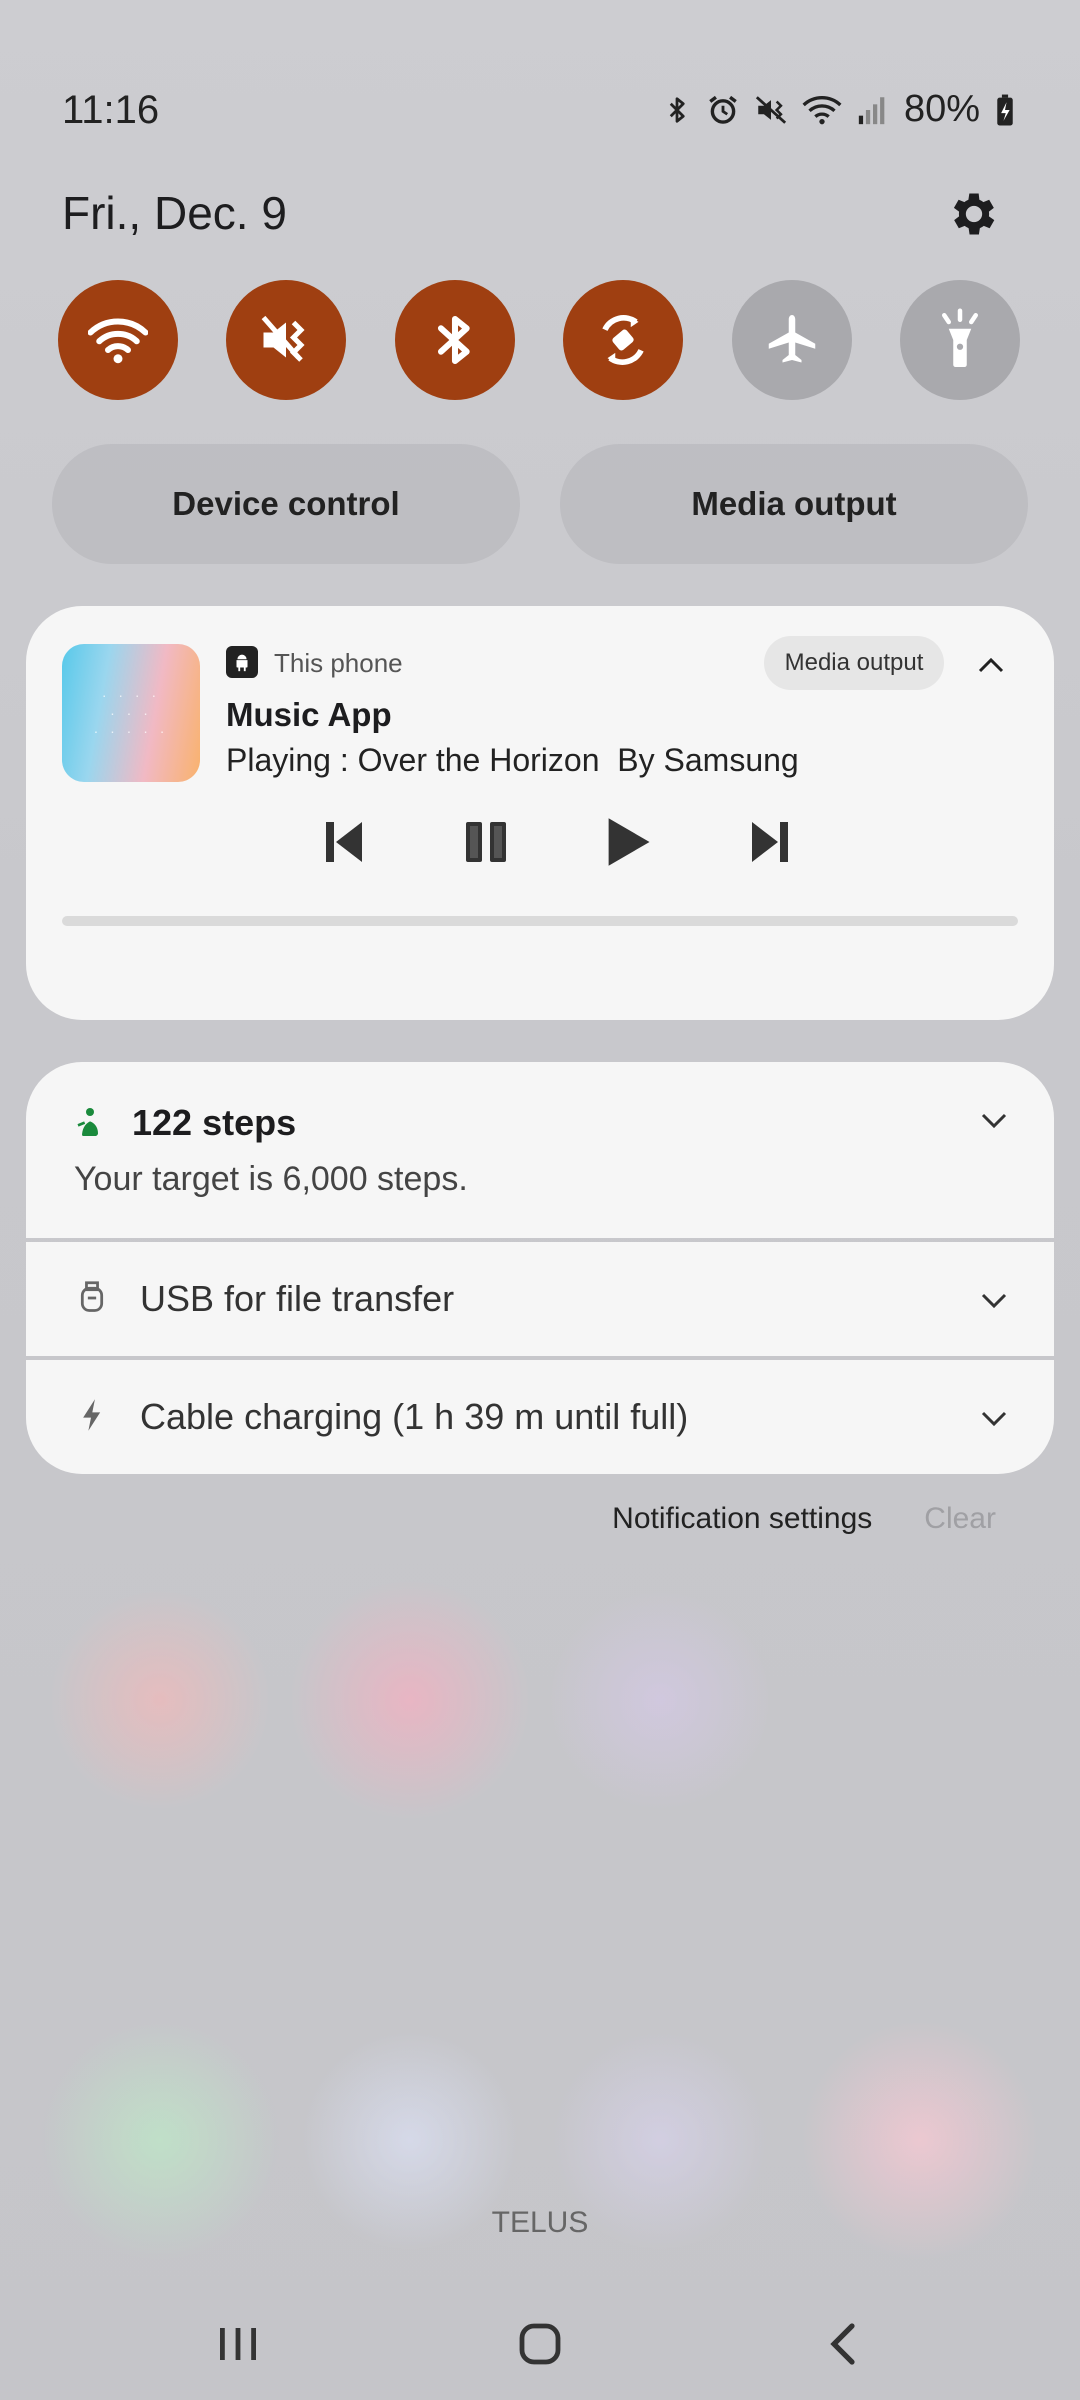 This screenshot has height=2400, width=1080. What do you see at coordinates (854, 663) in the screenshot?
I see `media-output-chip: Media output` at bounding box center [854, 663].